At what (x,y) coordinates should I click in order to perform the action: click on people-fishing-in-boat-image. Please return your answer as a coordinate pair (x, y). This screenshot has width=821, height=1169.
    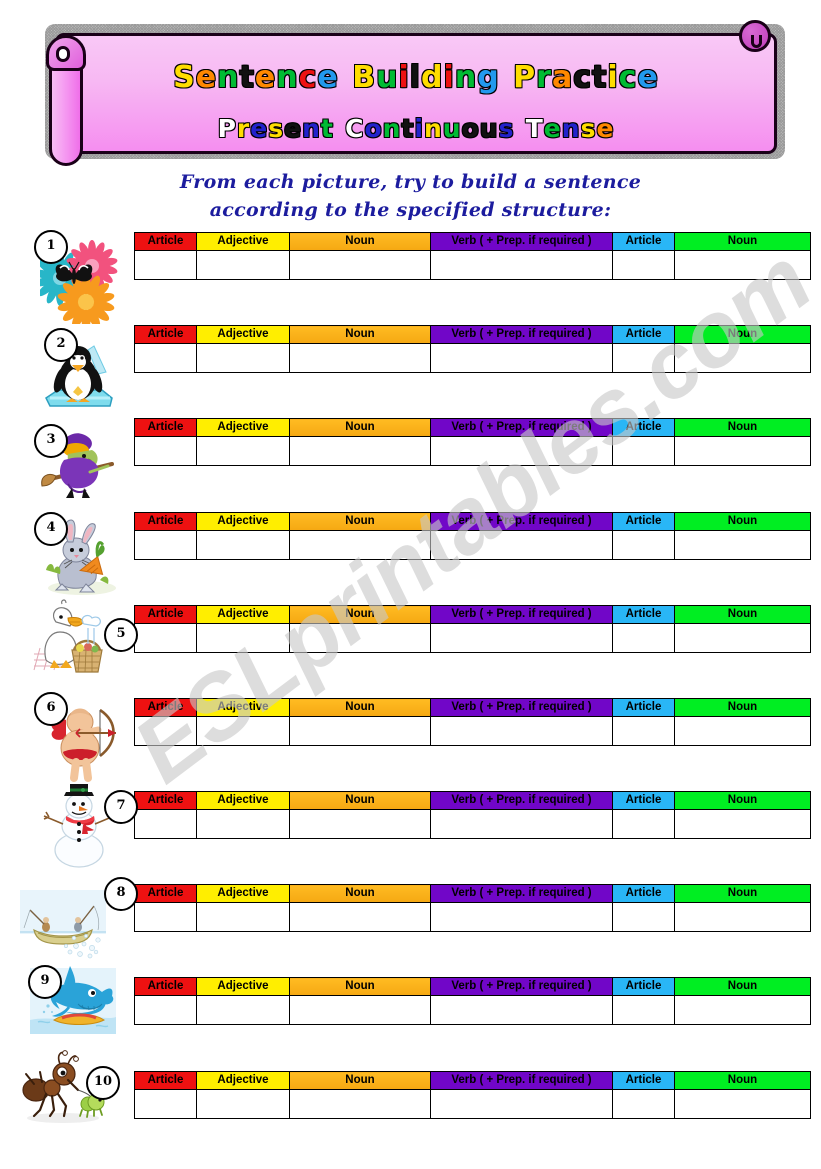
    Looking at the image, I should click on (63, 922).